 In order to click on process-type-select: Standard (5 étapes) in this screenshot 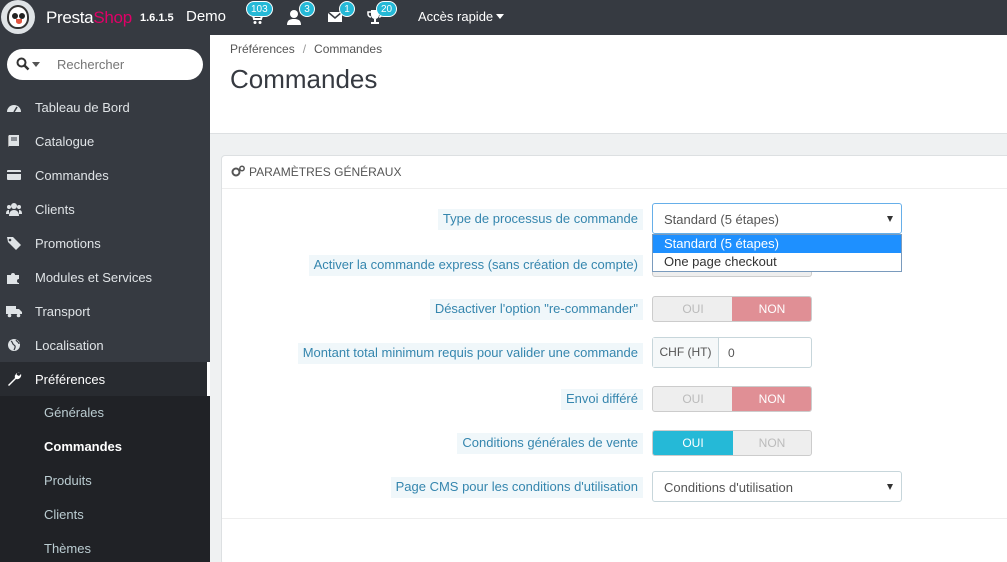, I will do `click(777, 218)`.